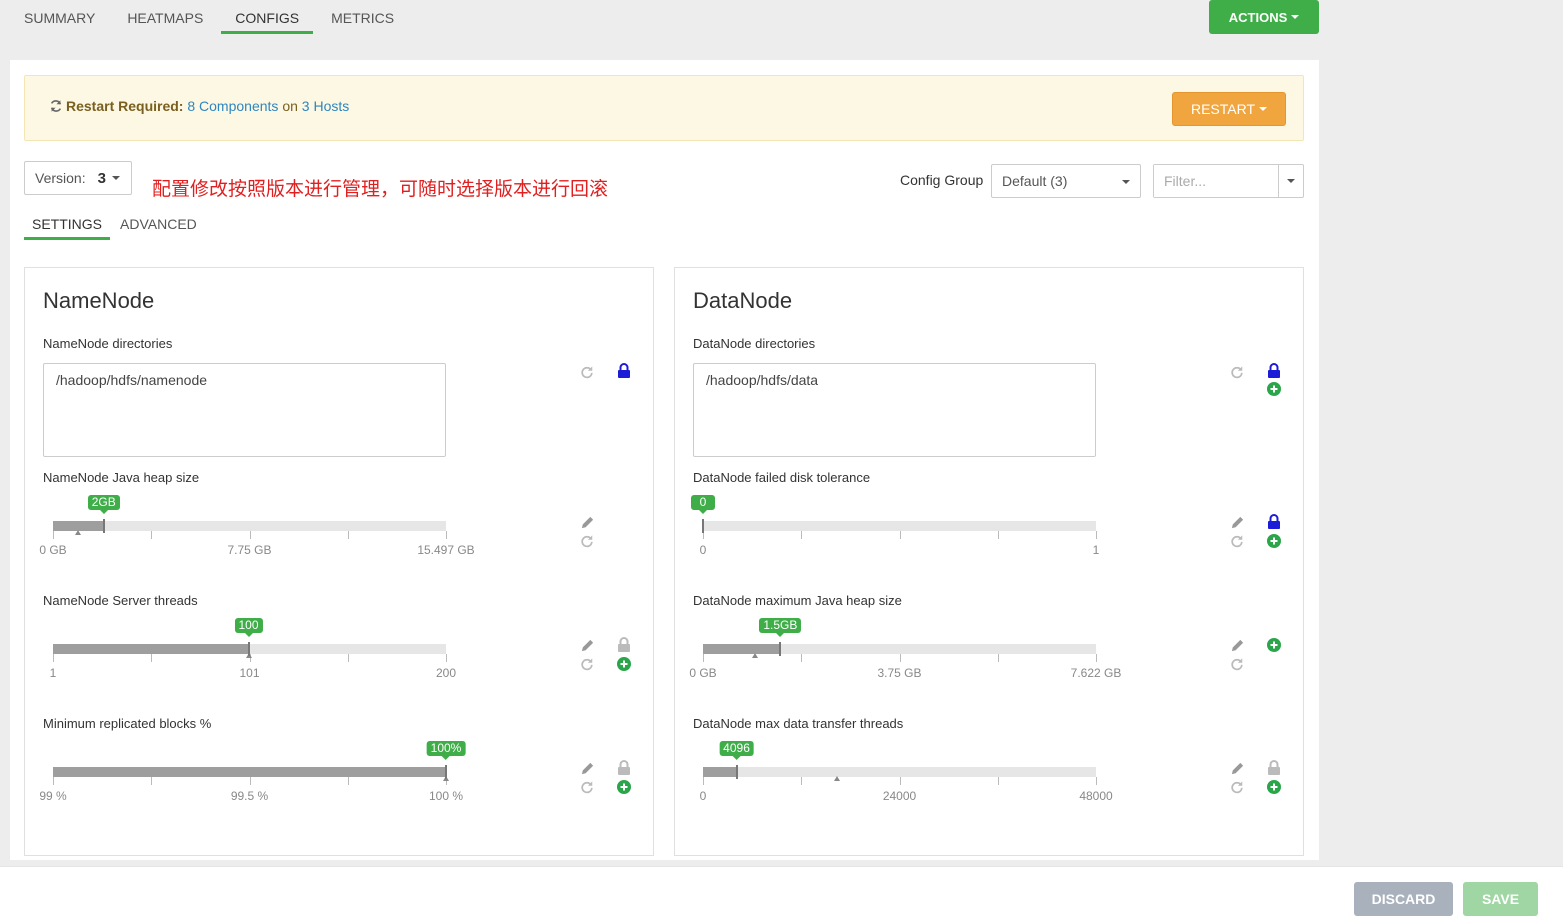  What do you see at coordinates (253, 649) in the screenshot?
I see `namenode-threads-slider: 100 1 101 200` at bounding box center [253, 649].